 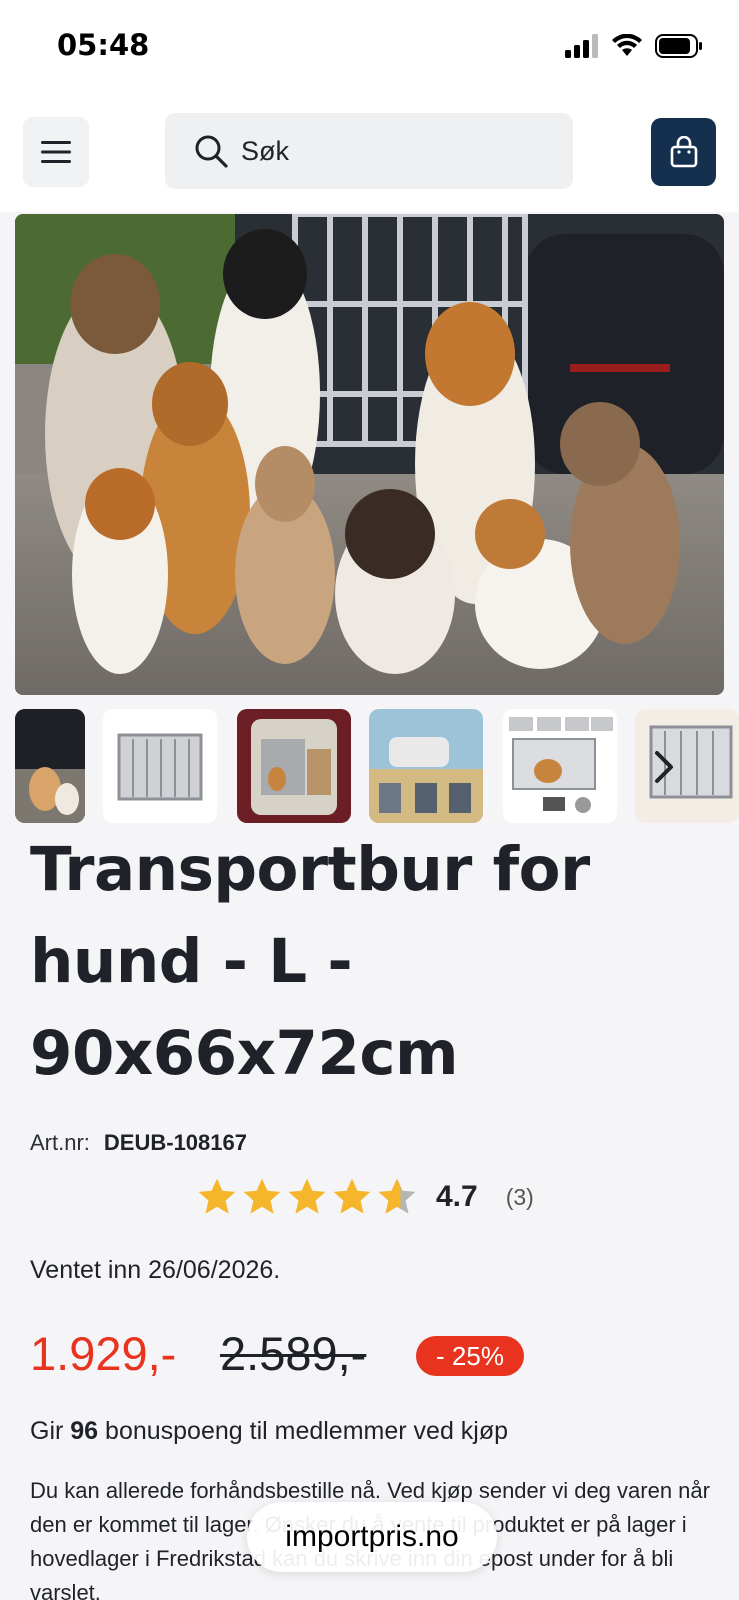 I want to click on expected-arrival: Ventet inn 26/06/2026., so click(x=155, y=1270).